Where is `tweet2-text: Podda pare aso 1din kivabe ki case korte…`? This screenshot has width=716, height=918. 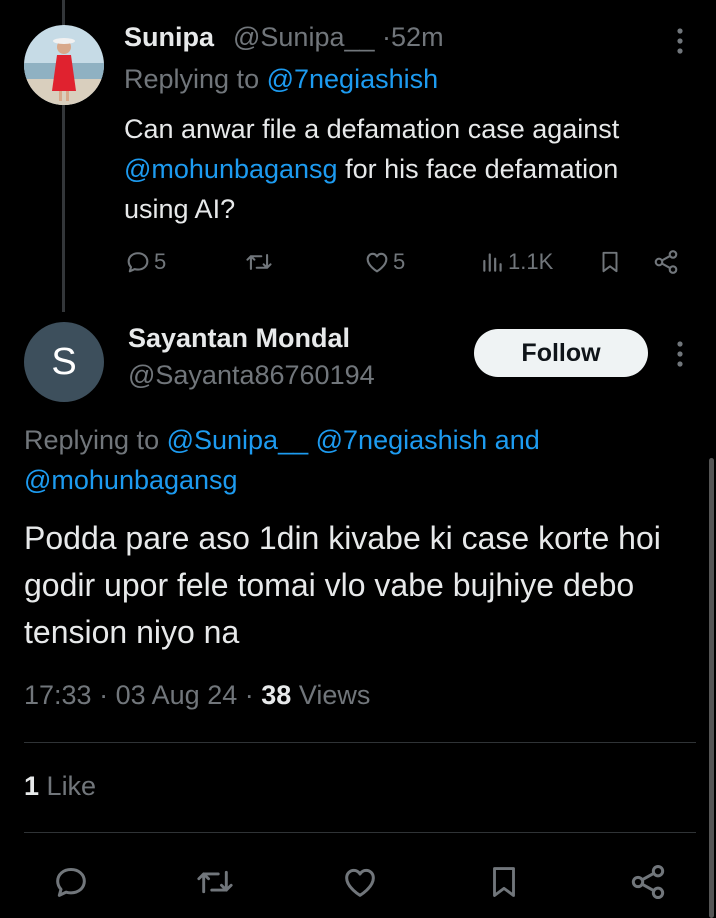
tweet2-text: Podda pare aso 1din kivabe ki case korte… is located at coordinates (342, 585).